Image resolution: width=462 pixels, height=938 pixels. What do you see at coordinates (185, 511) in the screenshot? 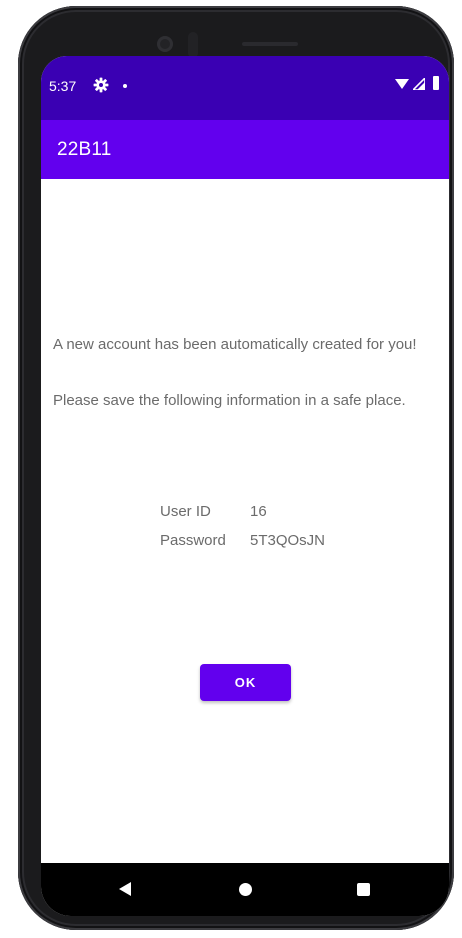
I see `user-id-label: User ID` at bounding box center [185, 511].